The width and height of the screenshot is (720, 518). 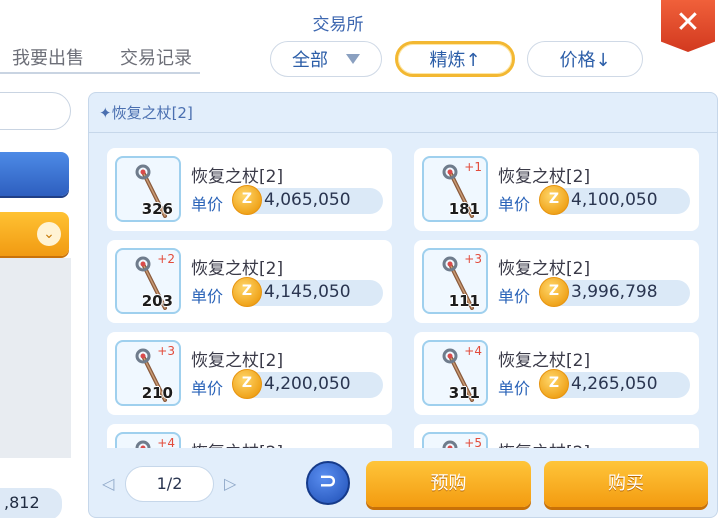 I want to click on back-button: ⊃, so click(x=328, y=483).